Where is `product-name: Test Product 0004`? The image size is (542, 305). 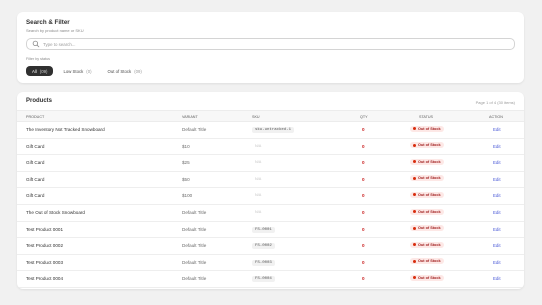
product-name: Test Product 0004 is located at coordinates (45, 279).